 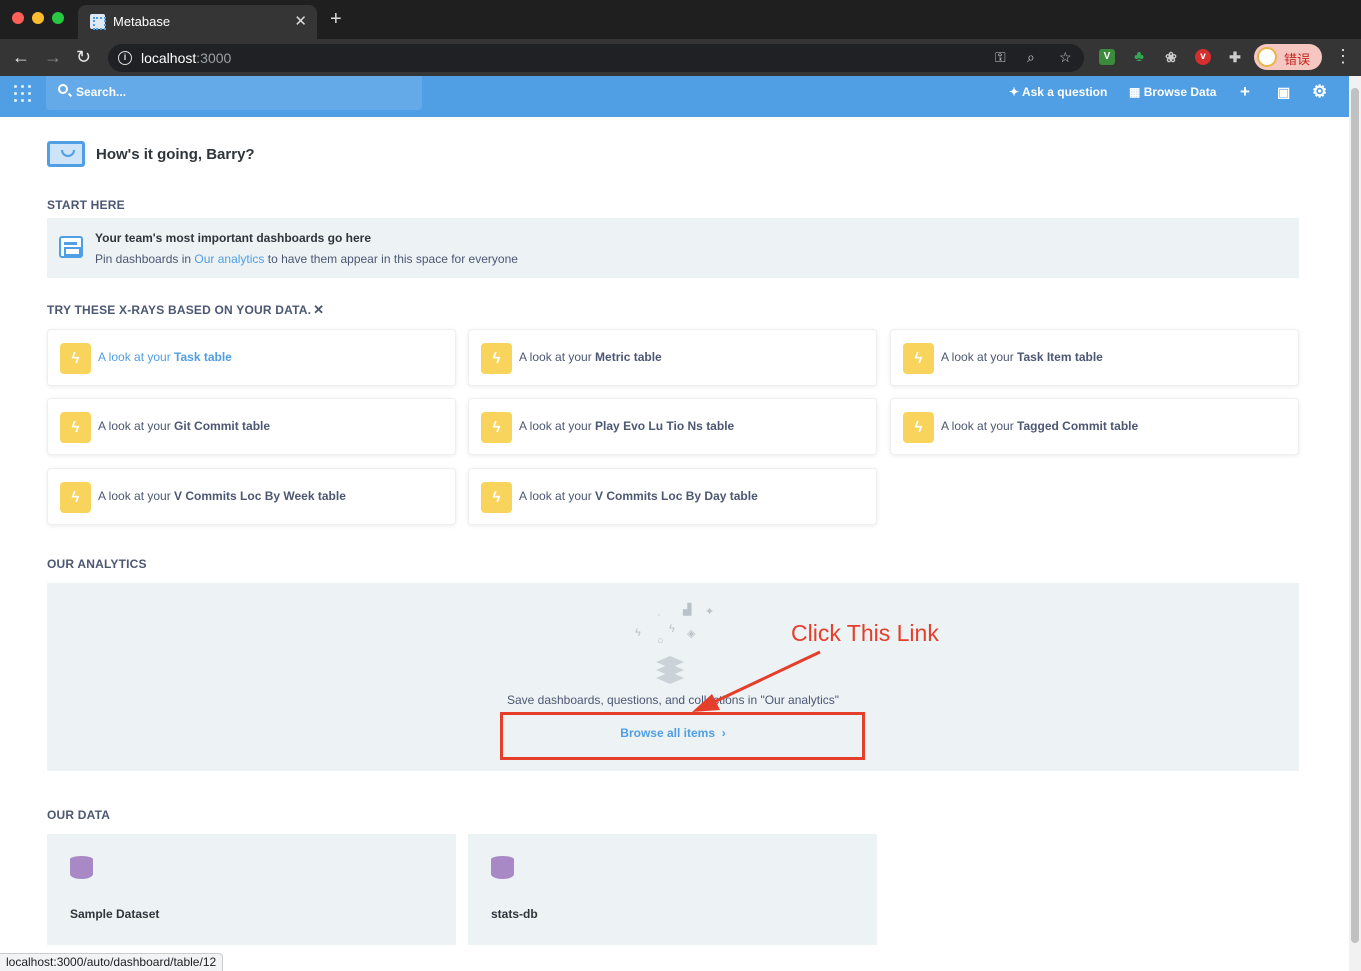 I want to click on xray-card: ϟ A look at your Task table, so click(x=251, y=357).